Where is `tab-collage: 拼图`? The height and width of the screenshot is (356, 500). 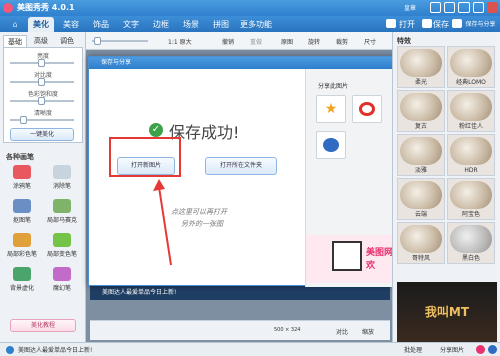
tab-collage: 拼图 is located at coordinates (221, 24).